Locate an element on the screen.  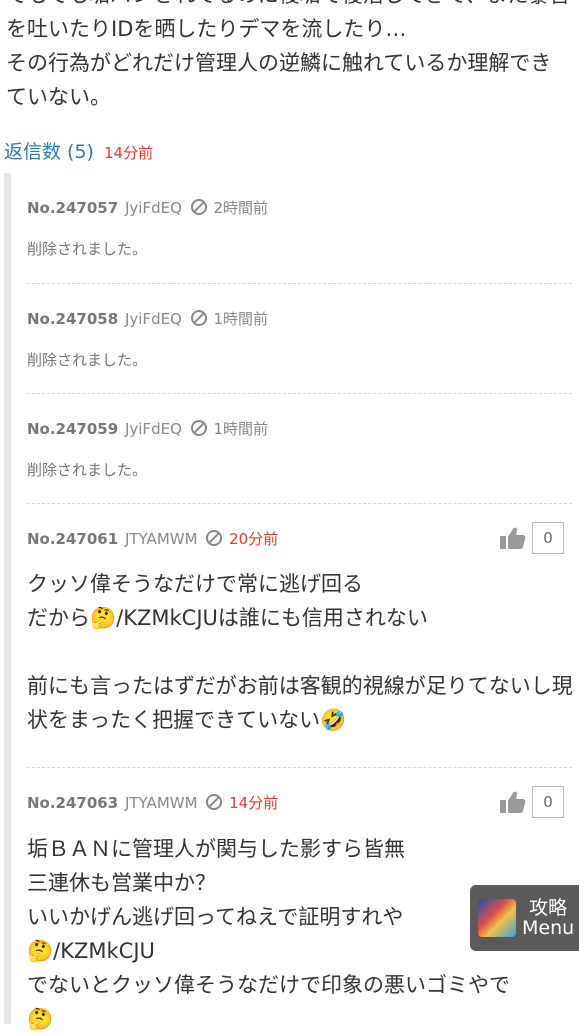
reply-number: No.247063 is located at coordinates (72, 803).